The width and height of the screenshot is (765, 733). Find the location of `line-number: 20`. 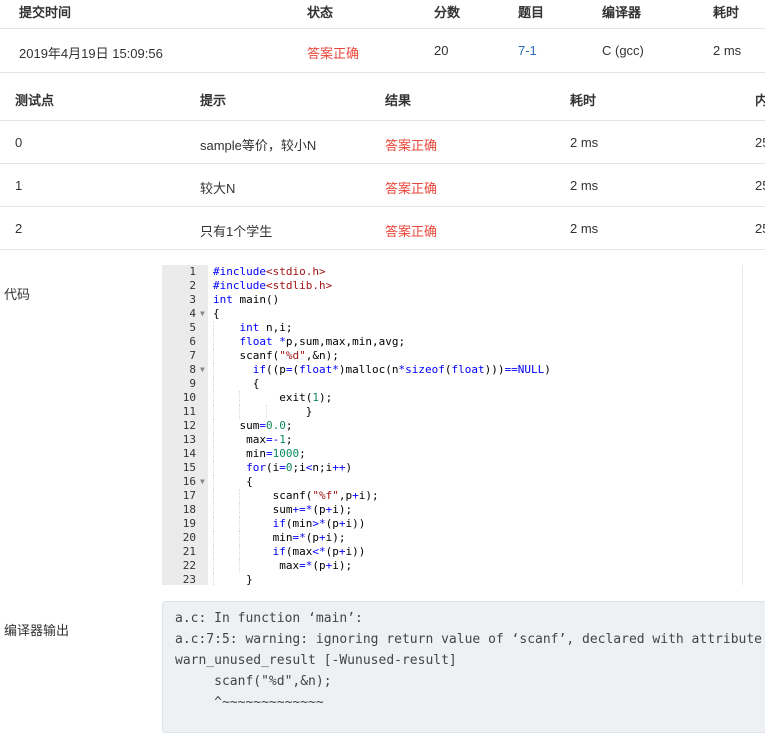

line-number: 20 is located at coordinates (189, 537).